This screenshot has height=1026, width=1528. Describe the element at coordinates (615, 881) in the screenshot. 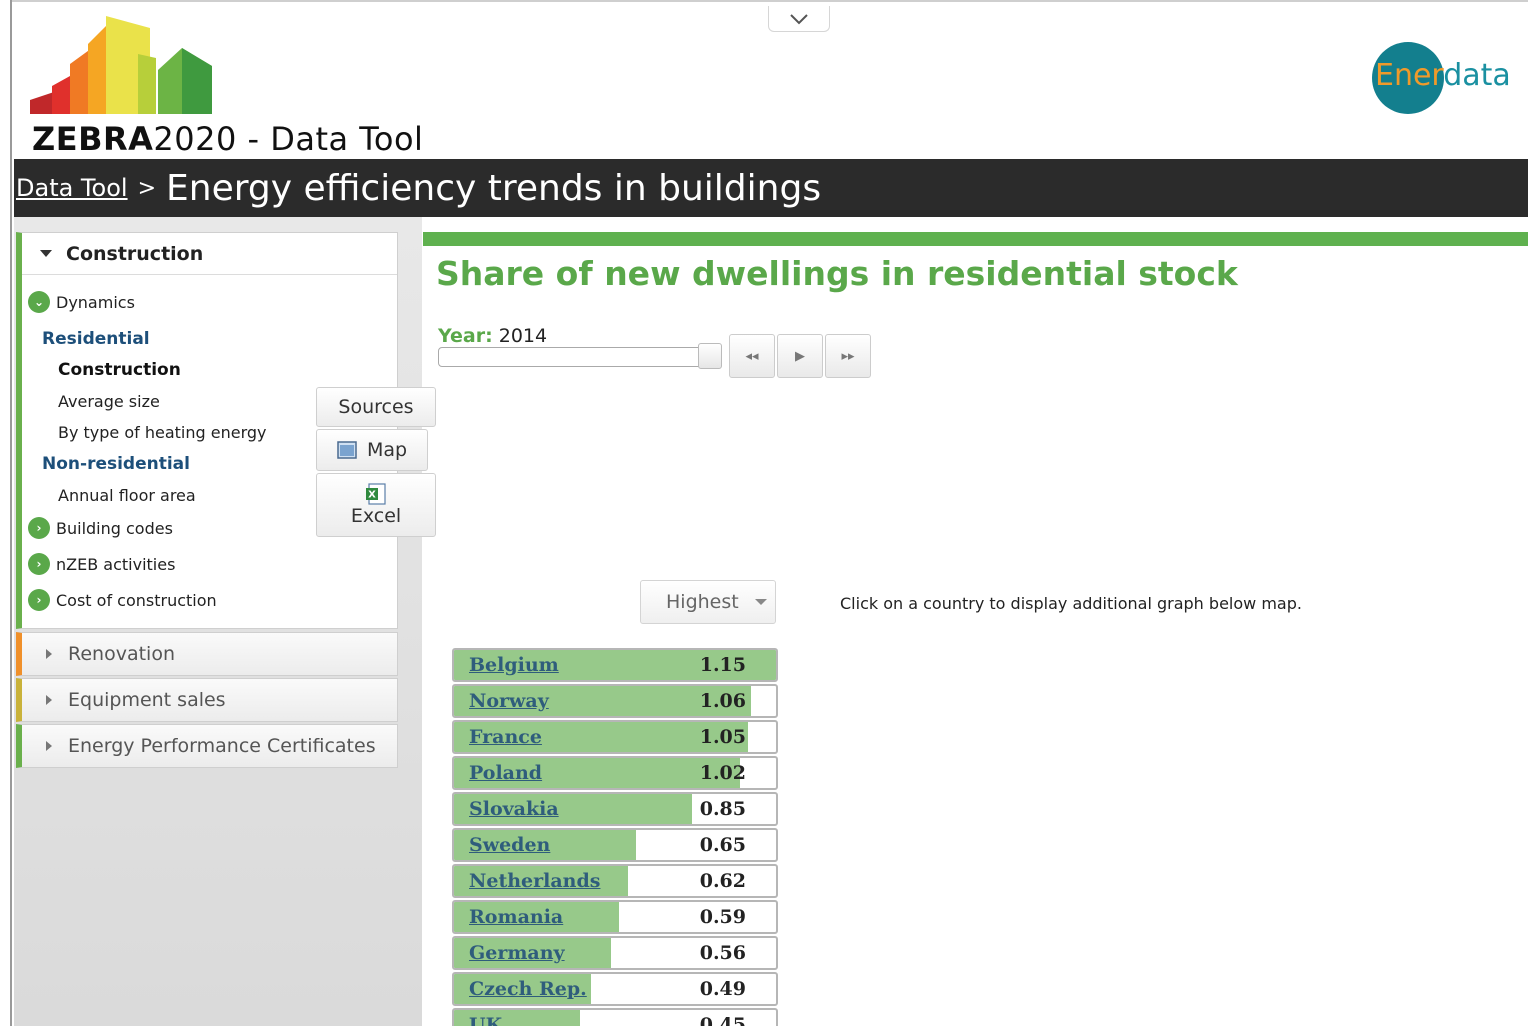

I see `bar-row: Netherlands 0.62` at that location.